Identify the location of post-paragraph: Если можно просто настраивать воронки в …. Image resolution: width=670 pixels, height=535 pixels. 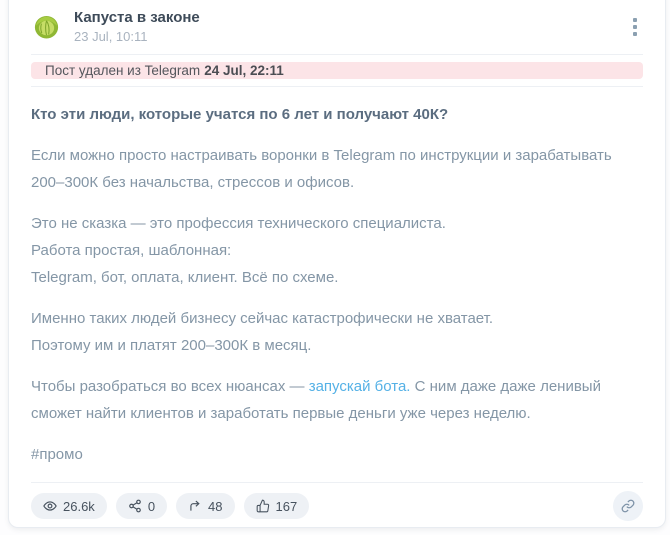
(321, 169).